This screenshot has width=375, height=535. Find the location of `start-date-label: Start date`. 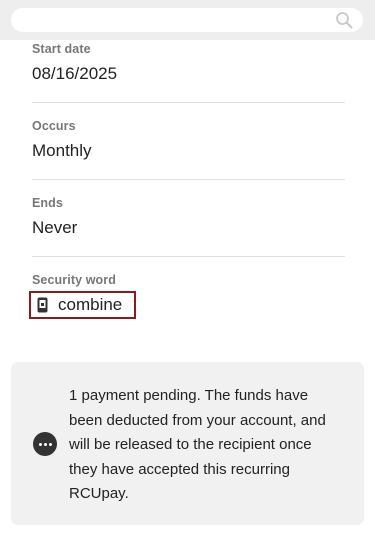

start-date-label: Start date is located at coordinates (61, 49).